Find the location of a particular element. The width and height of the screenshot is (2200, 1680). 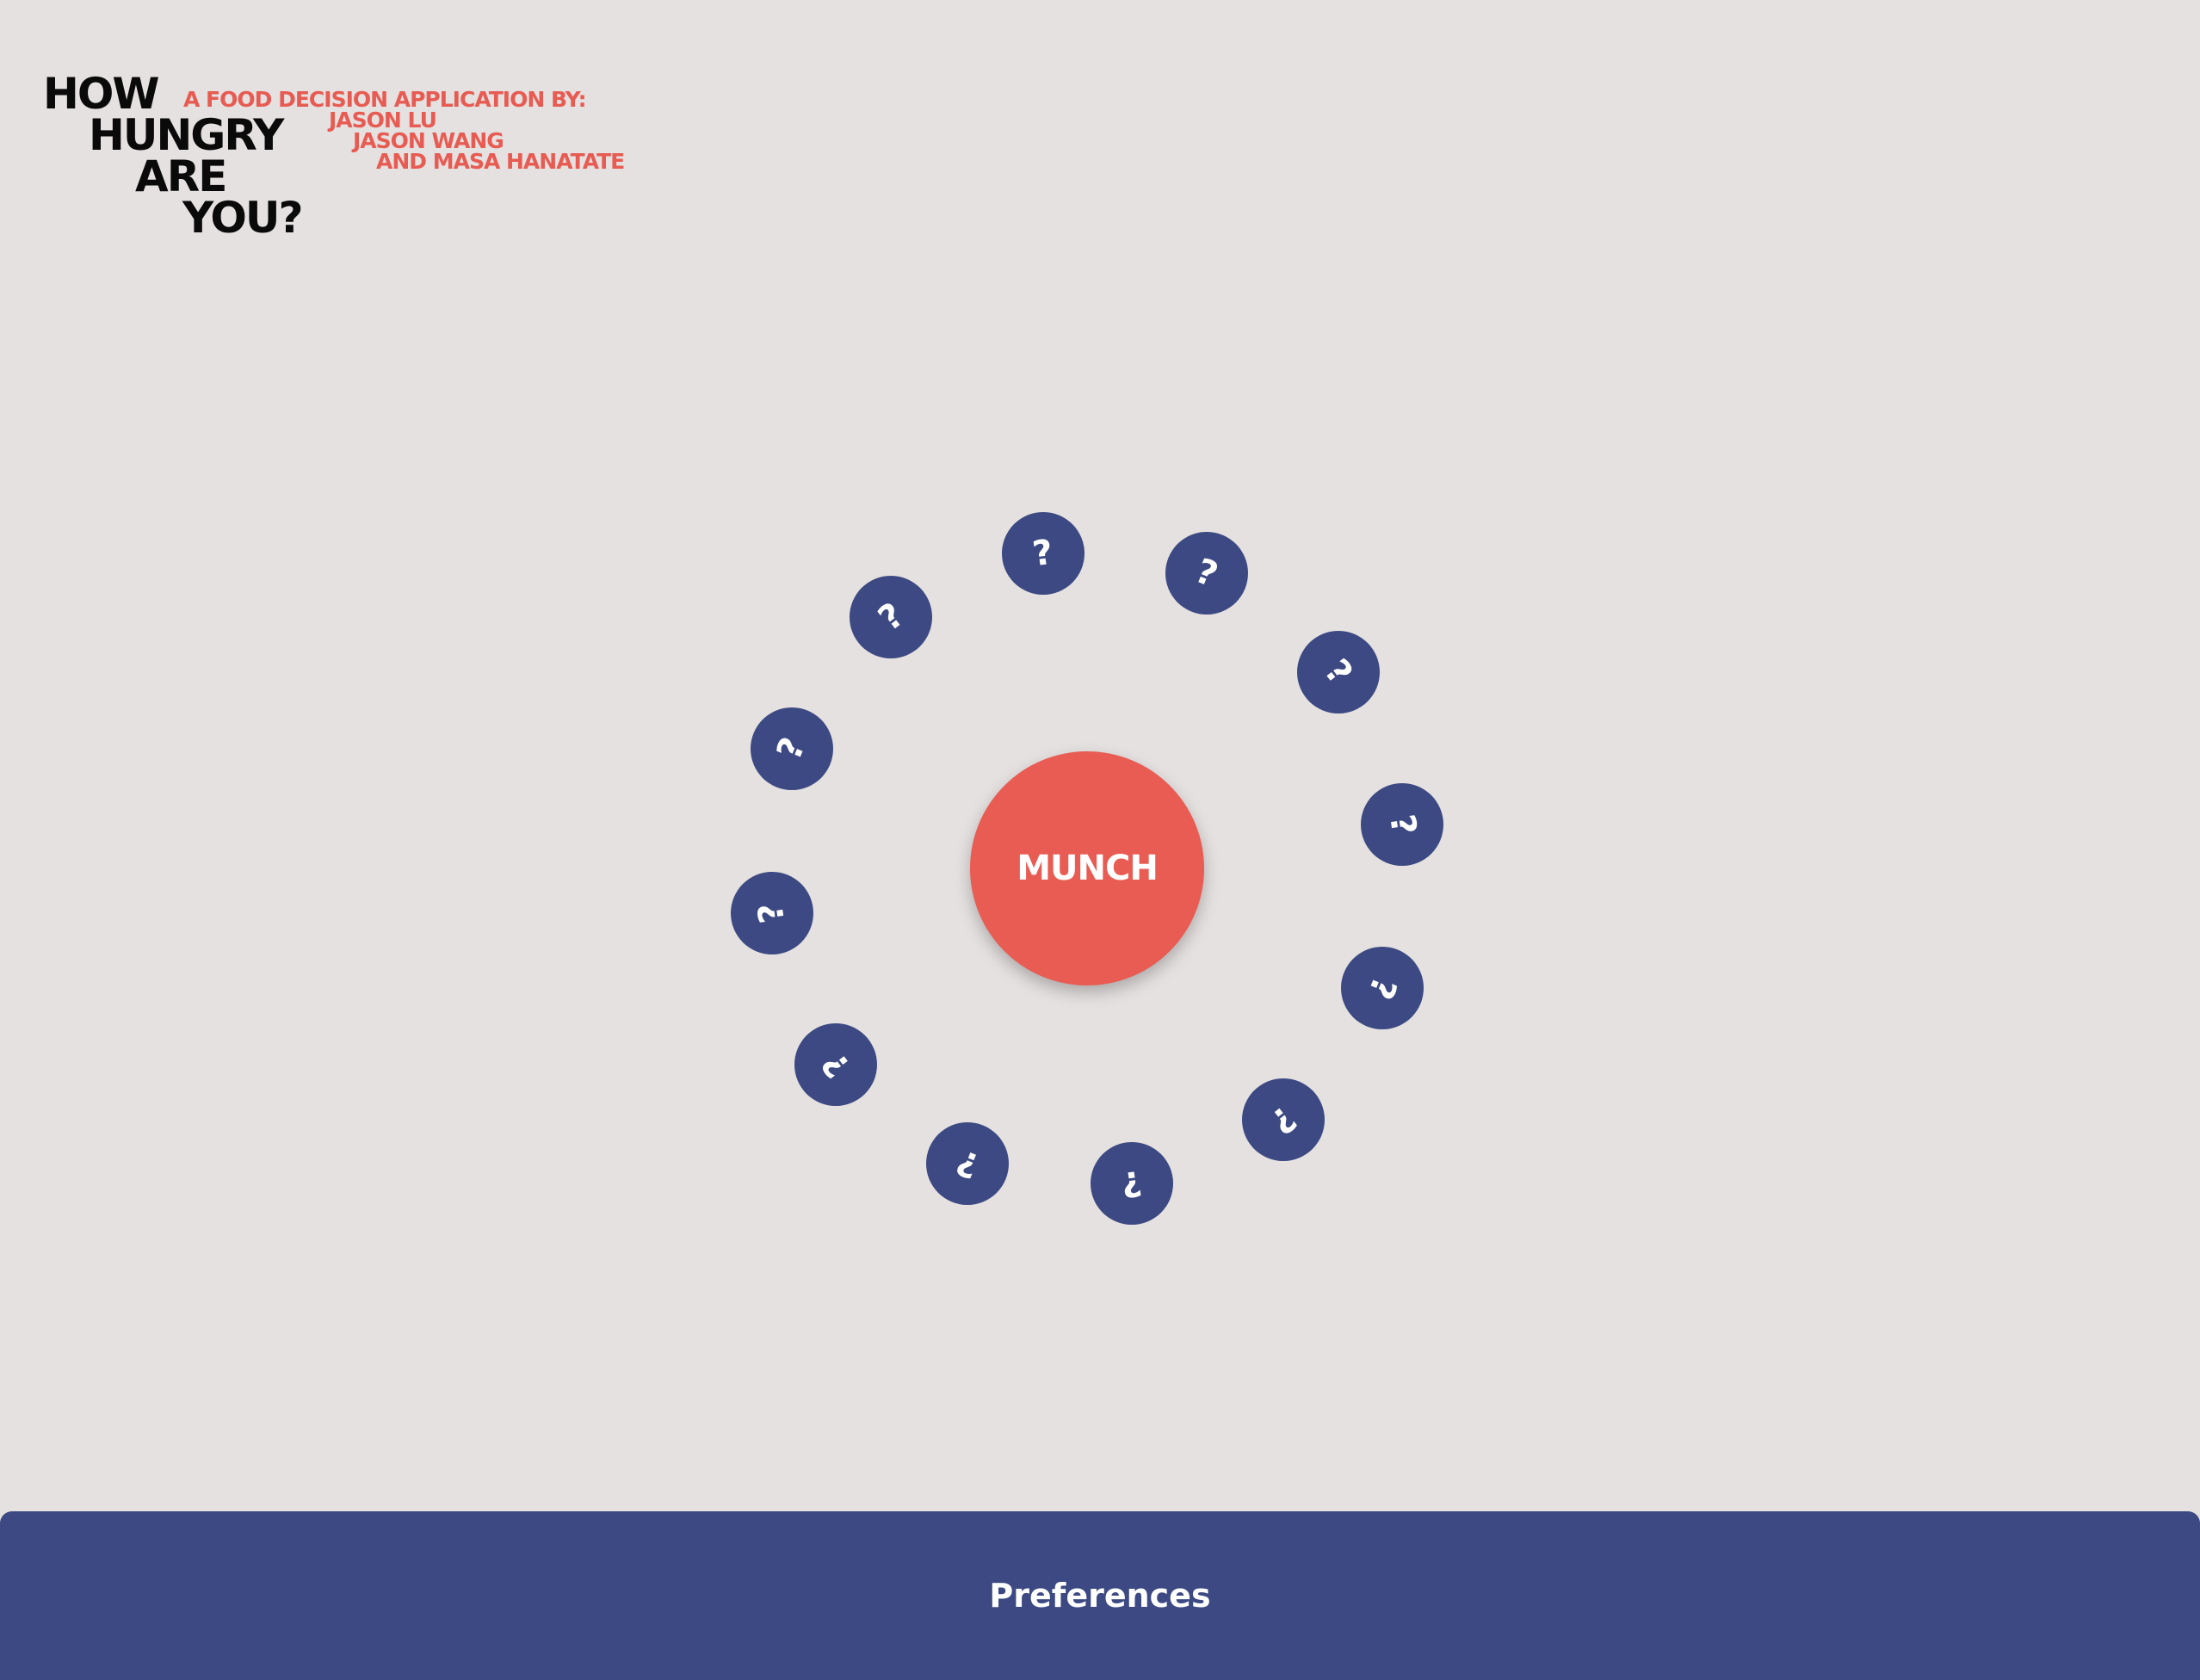

wheel-option-6: ? is located at coordinates (1283, 1119).